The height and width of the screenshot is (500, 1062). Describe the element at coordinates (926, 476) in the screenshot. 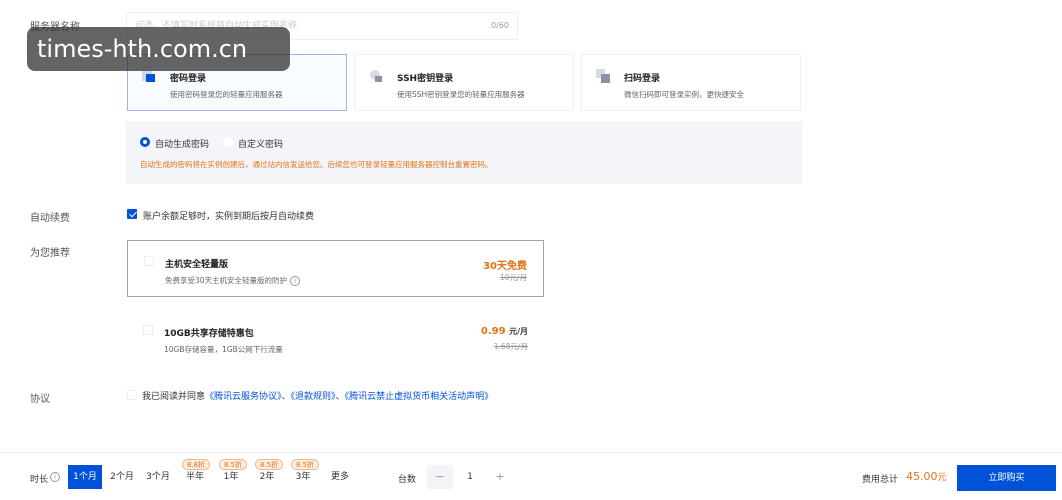

I see `total-cost-value: 45.00元` at that location.